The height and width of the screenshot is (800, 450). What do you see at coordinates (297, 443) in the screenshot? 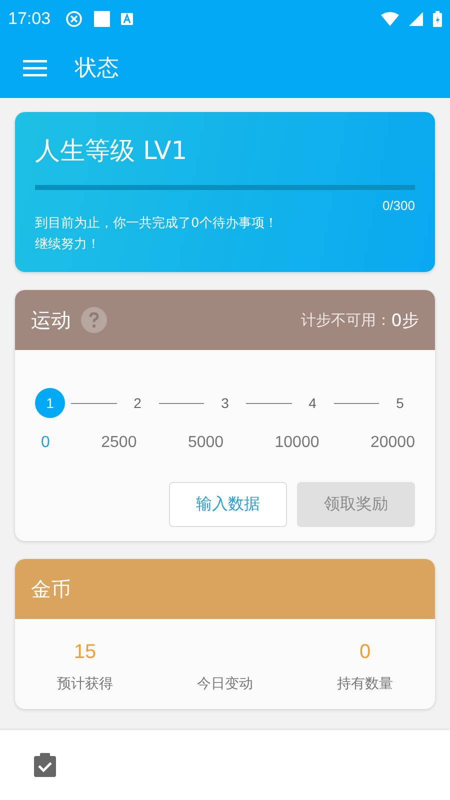
I see `step-threshold: 10000` at bounding box center [297, 443].